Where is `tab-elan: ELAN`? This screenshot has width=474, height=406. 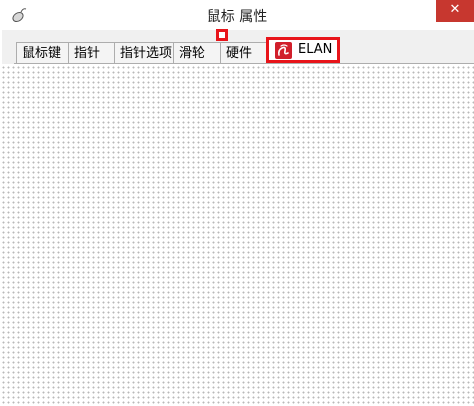
tab-elan: ELAN is located at coordinates (303, 50).